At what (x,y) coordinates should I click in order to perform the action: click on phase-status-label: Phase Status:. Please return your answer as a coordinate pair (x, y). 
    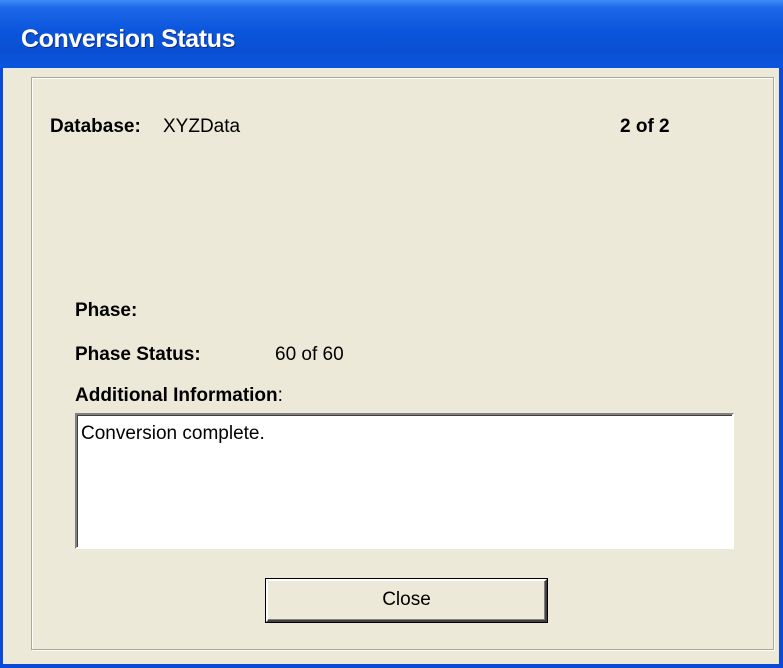
    Looking at the image, I should click on (138, 354).